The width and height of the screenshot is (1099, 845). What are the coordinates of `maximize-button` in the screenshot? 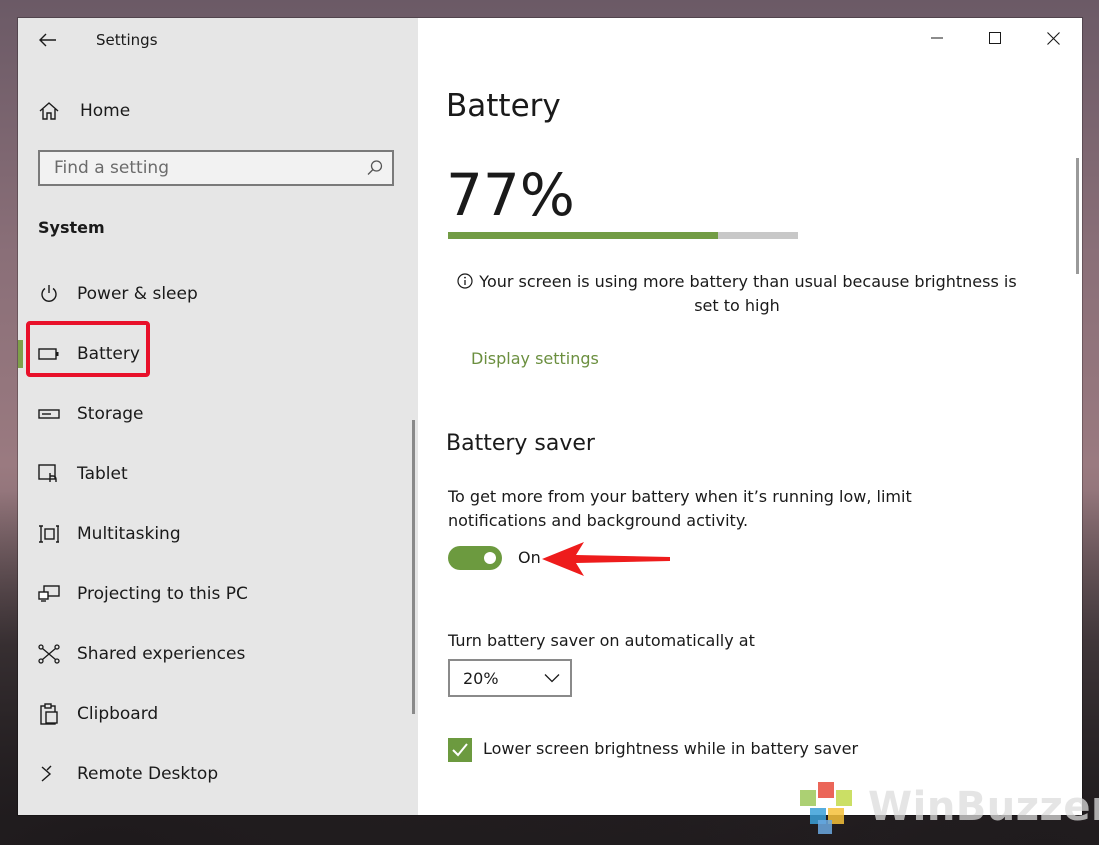 It's located at (995, 38).